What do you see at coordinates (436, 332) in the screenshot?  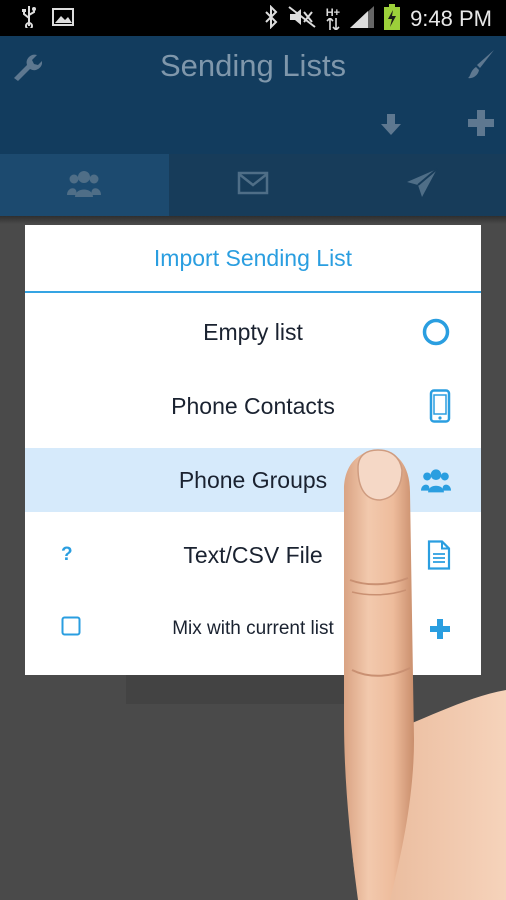 I see `circle-icon` at bounding box center [436, 332].